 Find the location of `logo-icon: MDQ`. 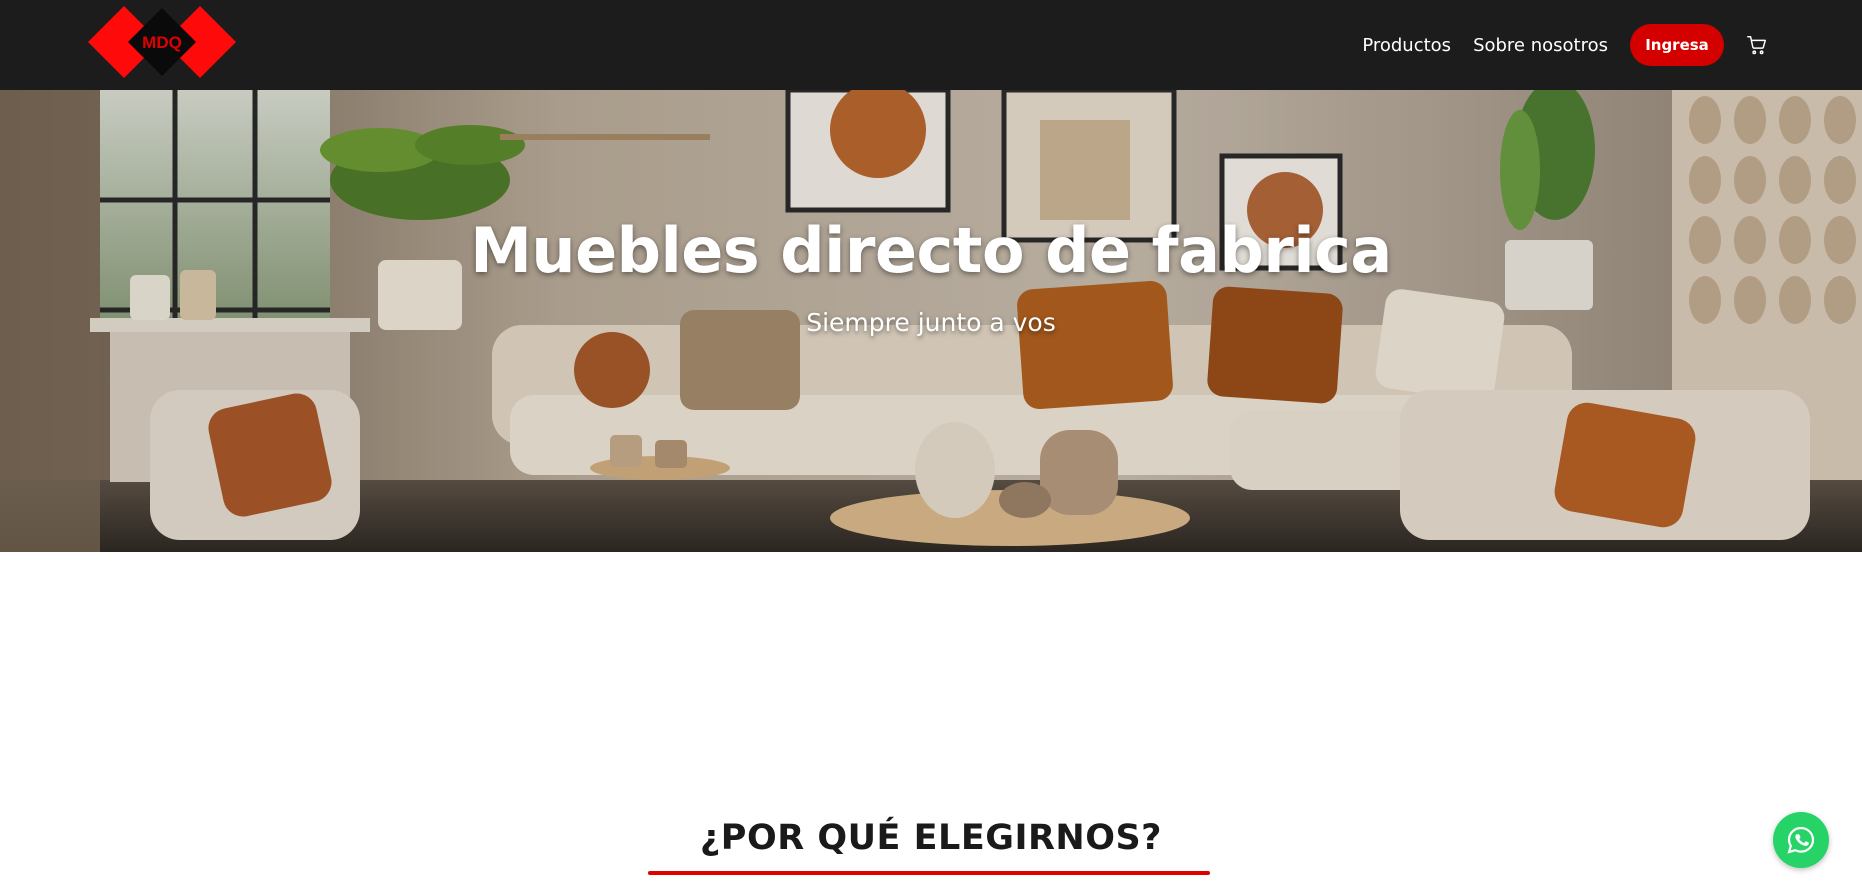

logo-icon: MDQ is located at coordinates (162, 42).